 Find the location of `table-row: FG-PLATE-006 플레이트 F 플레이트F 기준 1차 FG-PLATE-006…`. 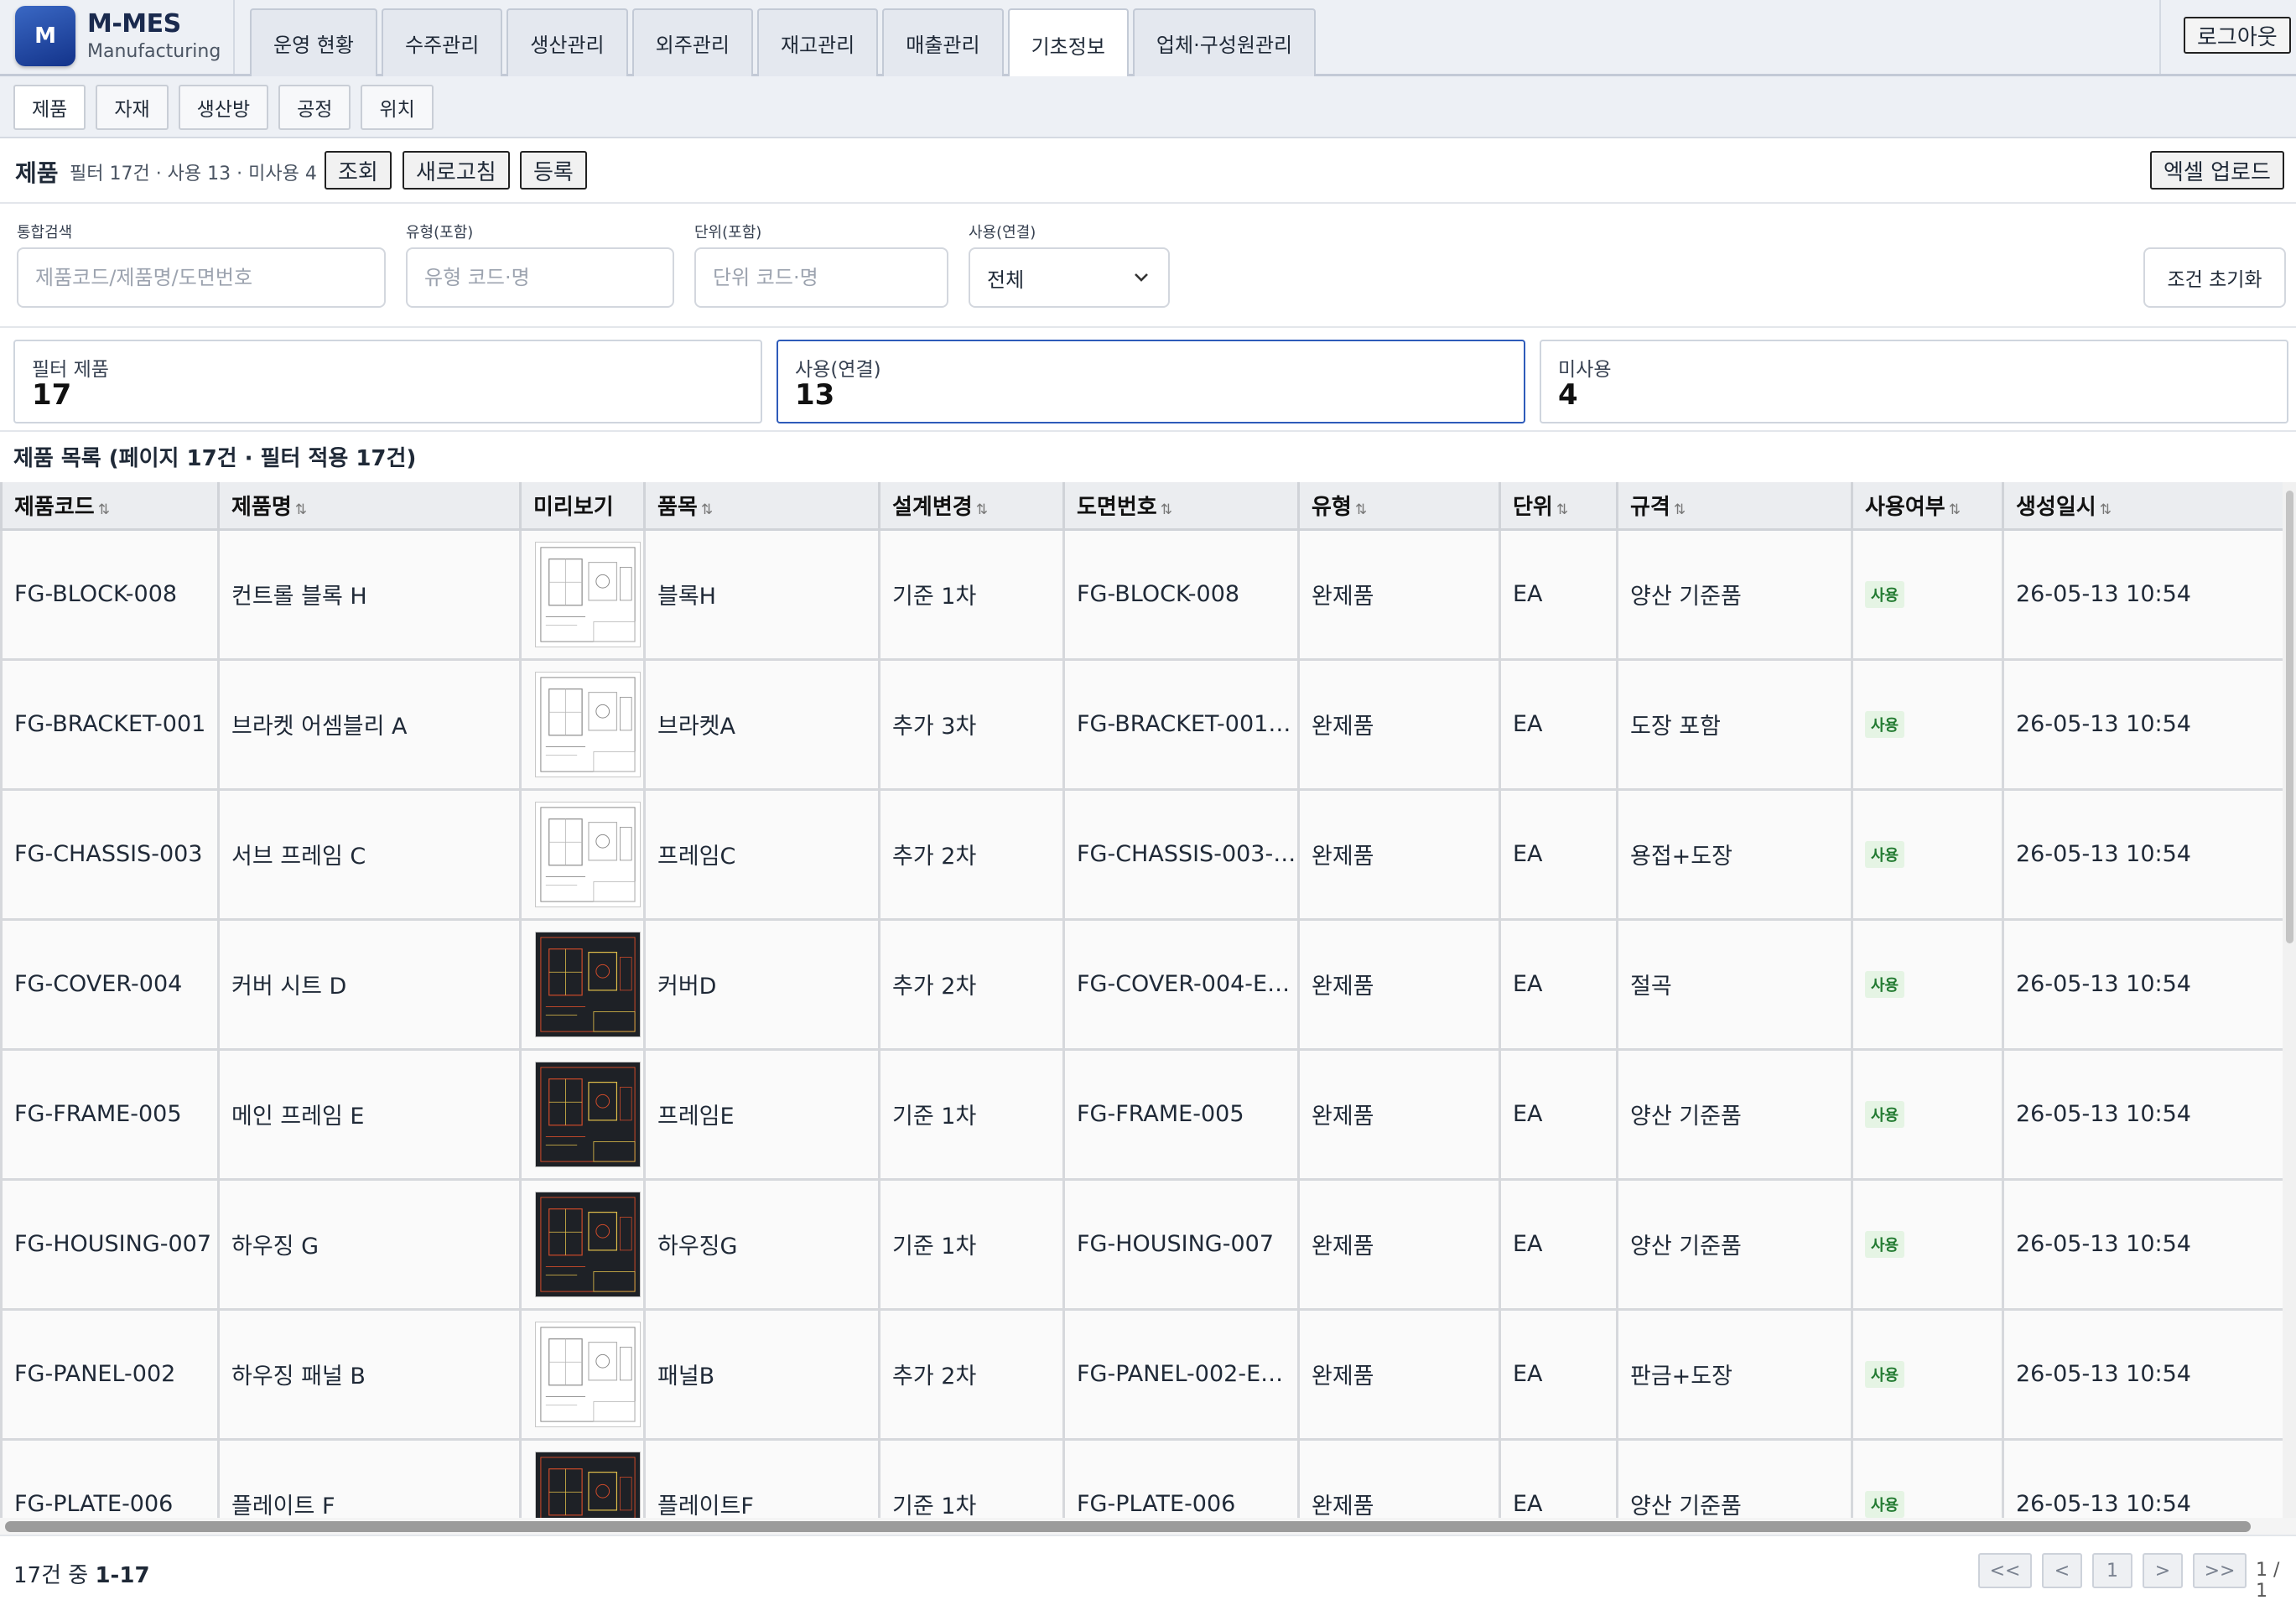

table-row: FG-PLATE-006 플레이트 F 플레이트F 기준 1차 FG-PLATE-006… is located at coordinates (1141, 1477).